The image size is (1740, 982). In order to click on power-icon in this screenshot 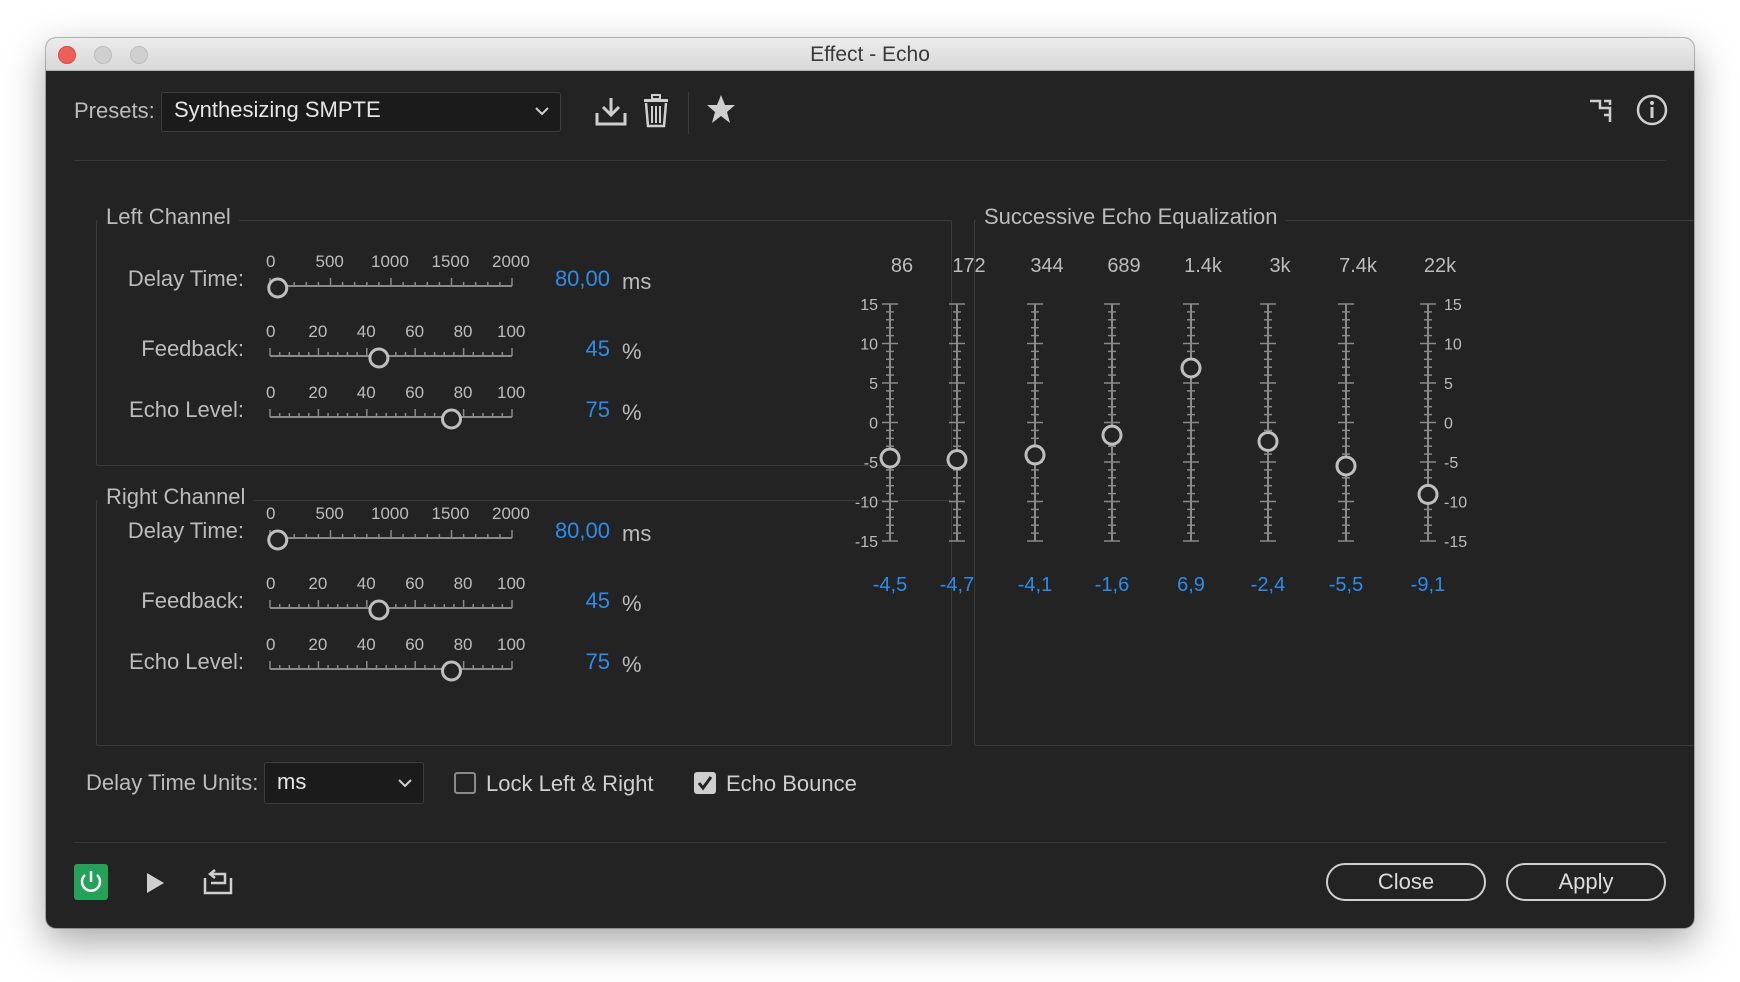, I will do `click(91, 881)`.